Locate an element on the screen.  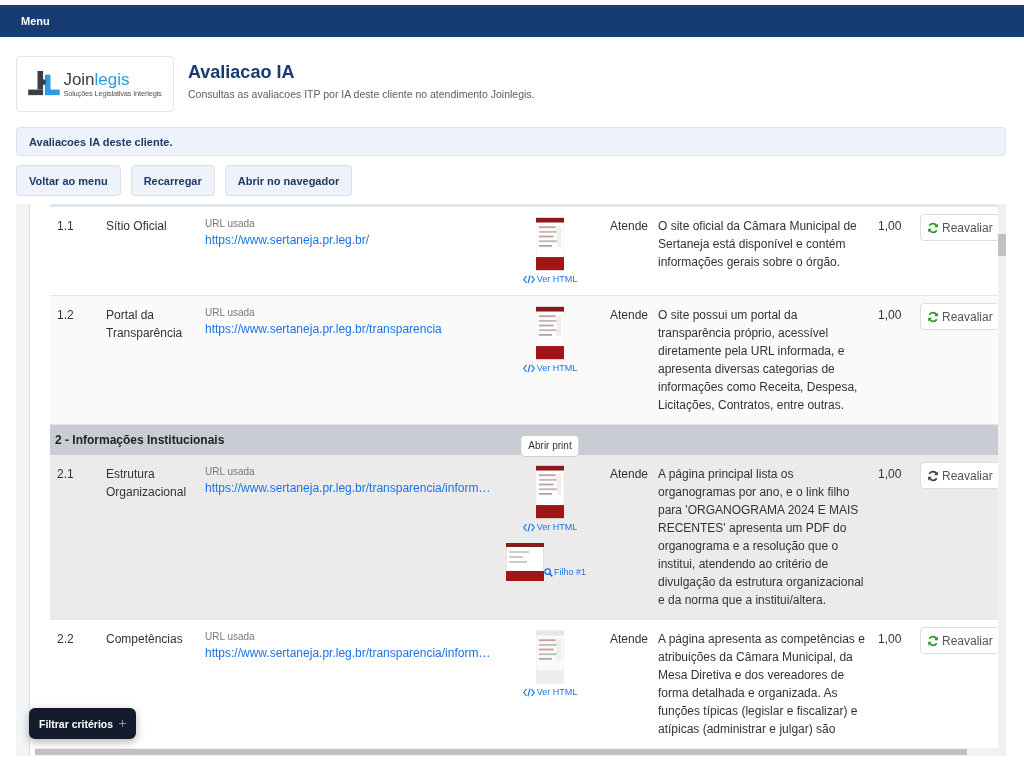
criterion-name: Sítio Oficial is located at coordinates (137, 226).